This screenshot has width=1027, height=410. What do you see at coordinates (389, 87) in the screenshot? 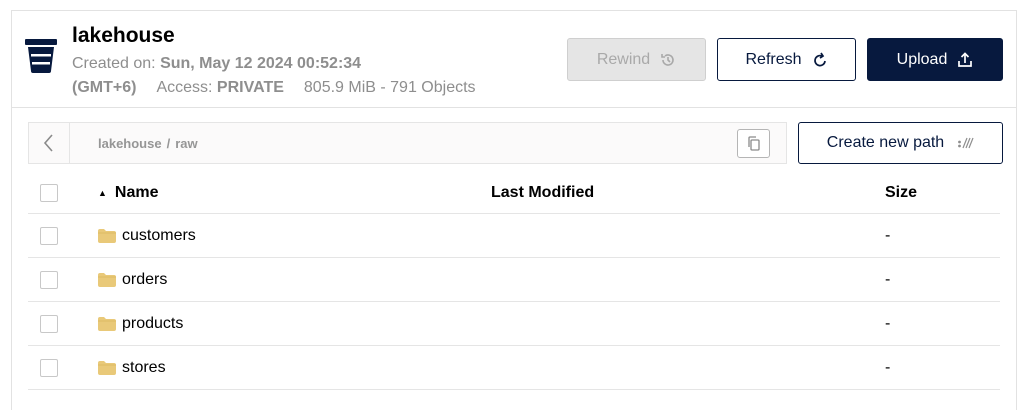
I see `bucket-usage: 805.9 MiB - 791 Objects` at bounding box center [389, 87].